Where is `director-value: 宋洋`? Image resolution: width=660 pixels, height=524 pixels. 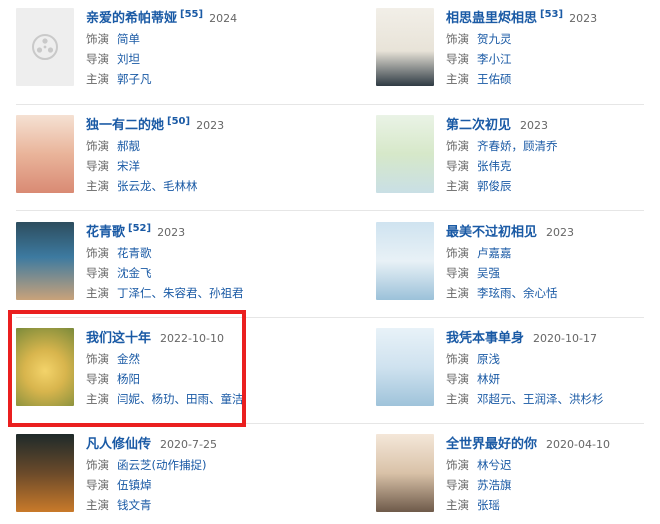 director-value: 宋洋 is located at coordinates (128, 166).